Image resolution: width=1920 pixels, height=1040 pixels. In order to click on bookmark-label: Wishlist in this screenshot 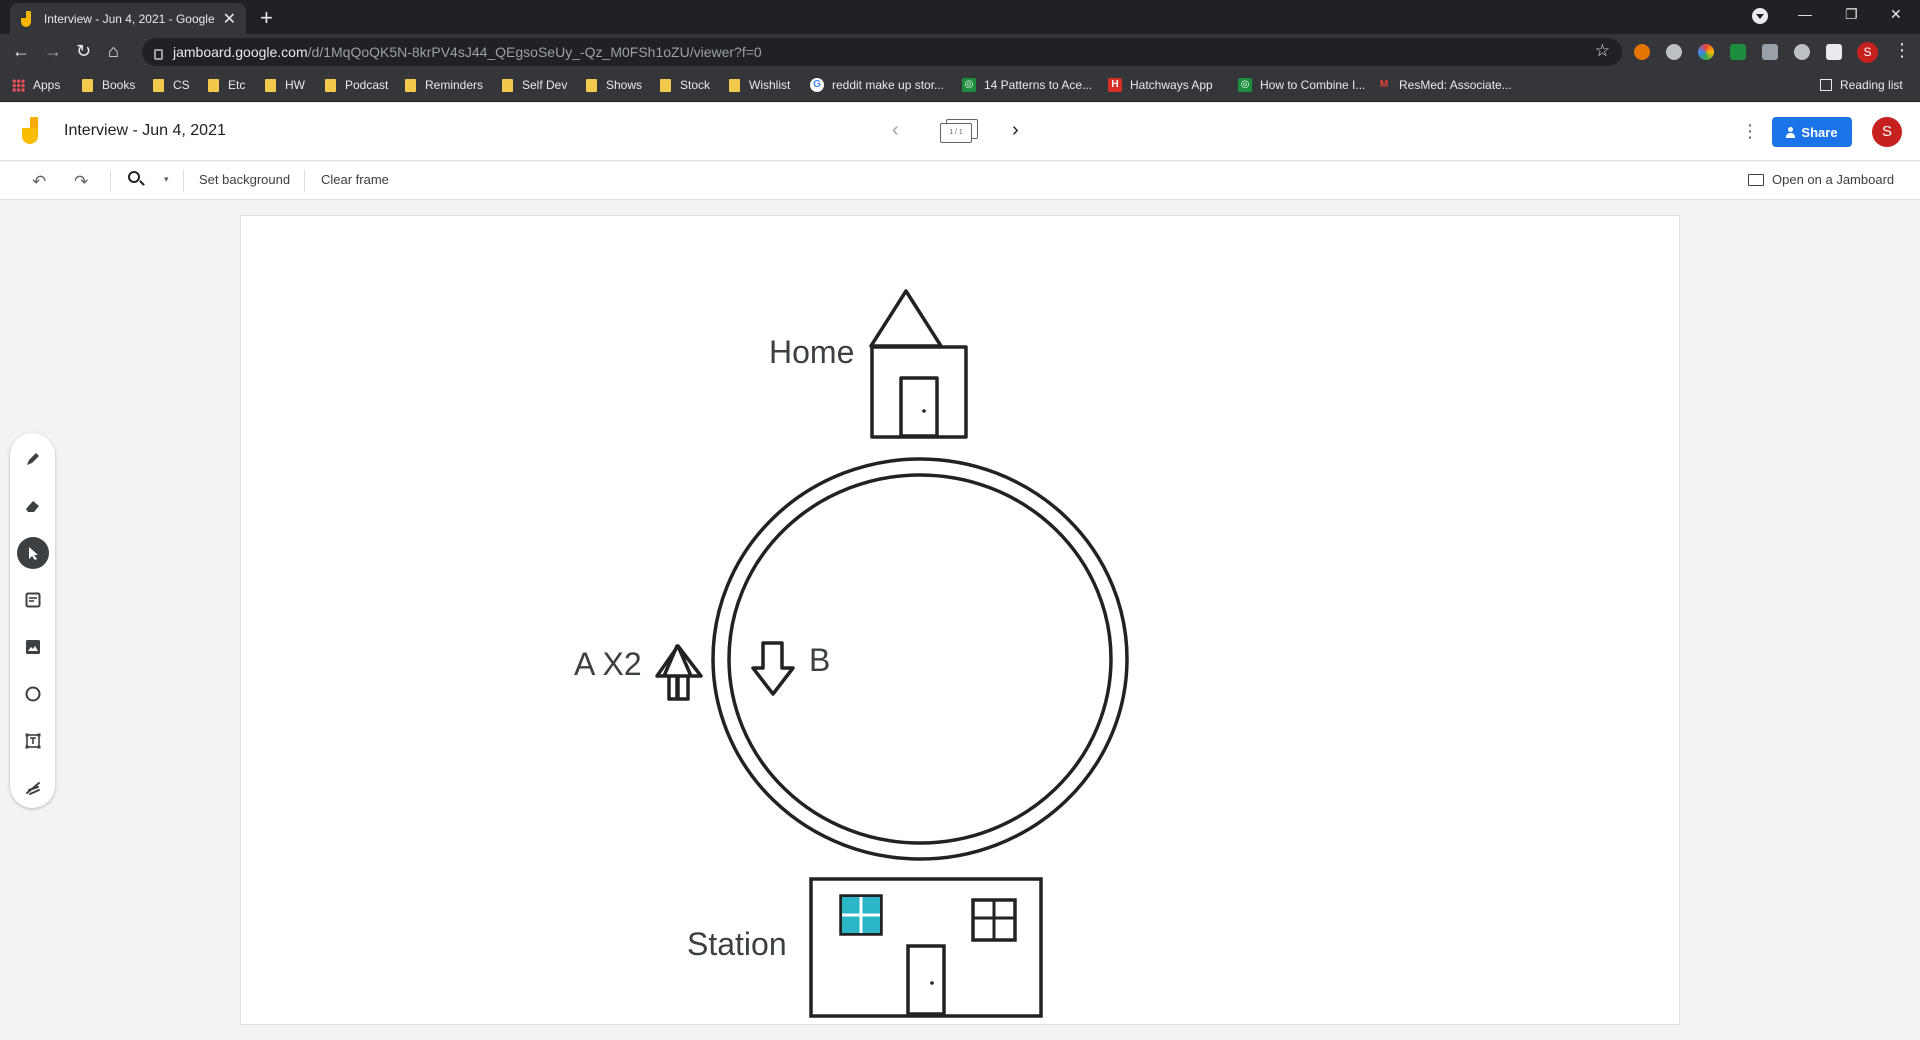, I will do `click(770, 85)`.